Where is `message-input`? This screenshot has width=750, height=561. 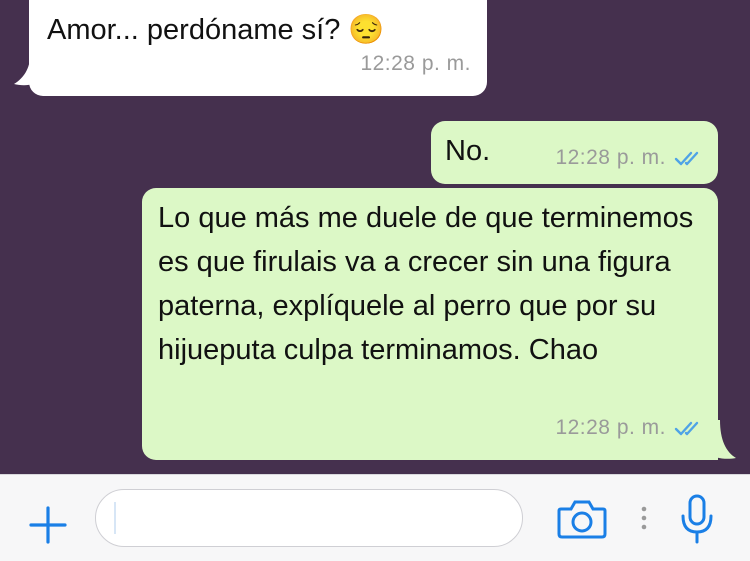 message-input is located at coordinates (309, 518).